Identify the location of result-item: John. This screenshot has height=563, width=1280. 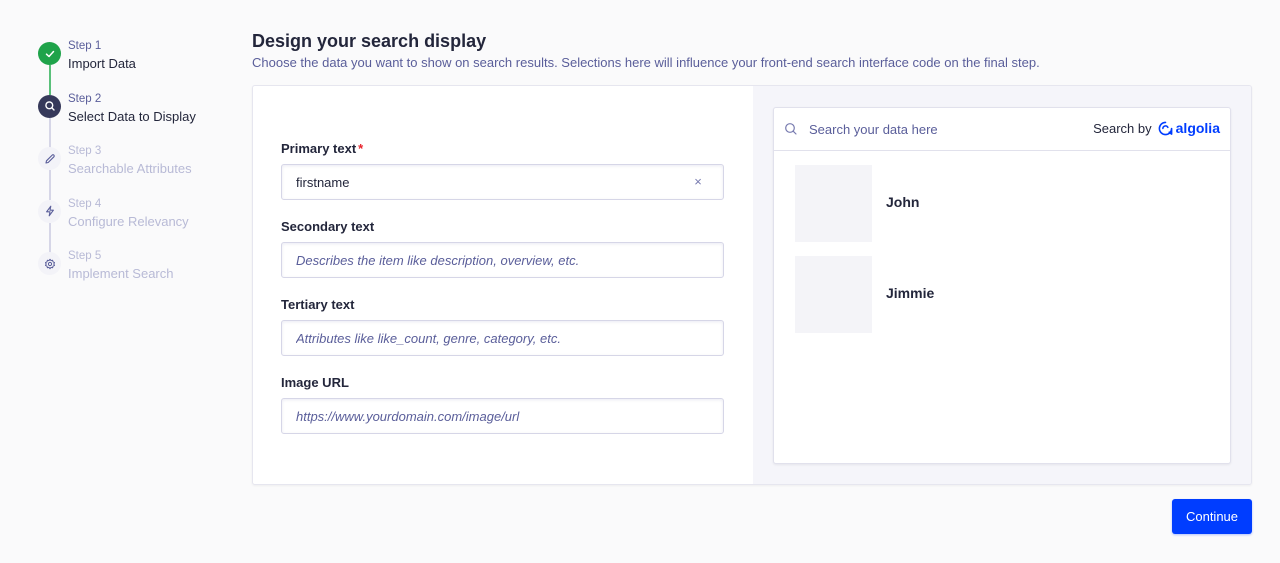
(1005, 203).